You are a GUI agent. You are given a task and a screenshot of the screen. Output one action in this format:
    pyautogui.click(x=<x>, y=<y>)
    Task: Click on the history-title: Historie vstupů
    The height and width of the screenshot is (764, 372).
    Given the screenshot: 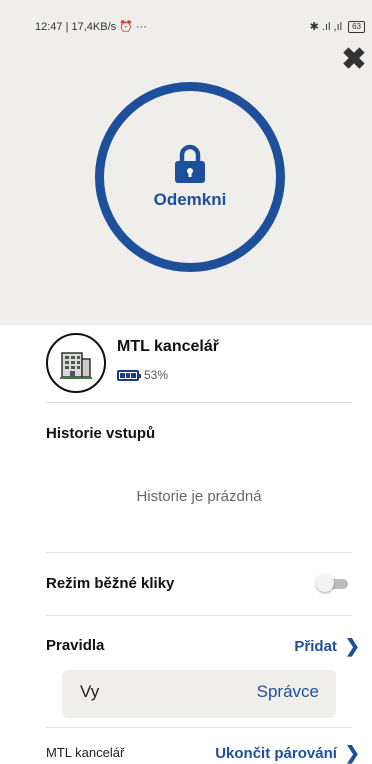 What is the action you would take?
    pyautogui.click(x=101, y=433)
    